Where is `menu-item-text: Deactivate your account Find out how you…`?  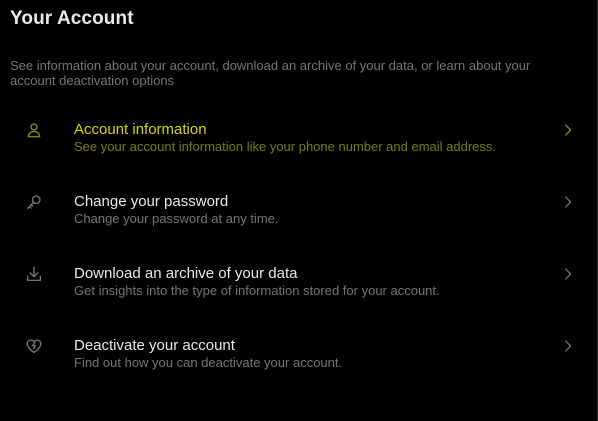
menu-item-text: Deactivate your account Find out how you… is located at coordinates (309, 354).